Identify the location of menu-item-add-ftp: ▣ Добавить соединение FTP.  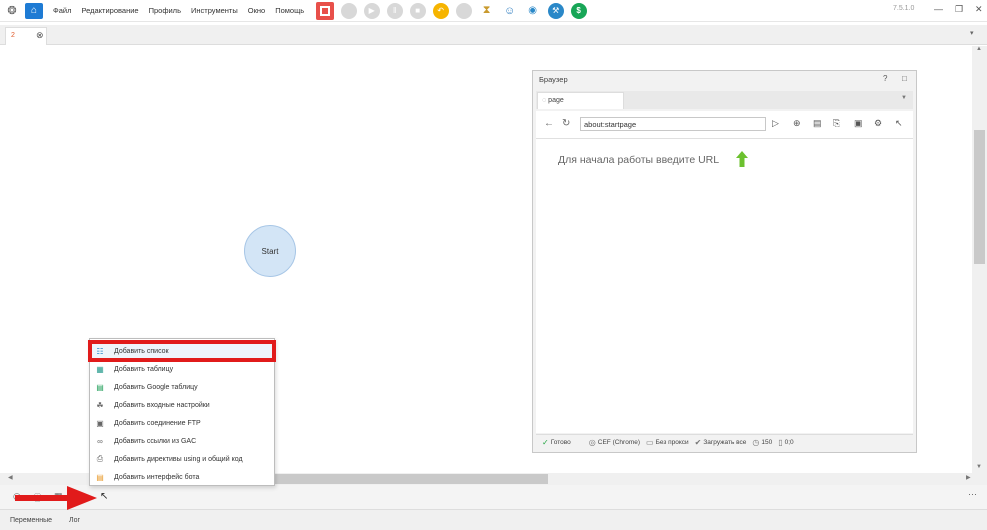
(182, 423).